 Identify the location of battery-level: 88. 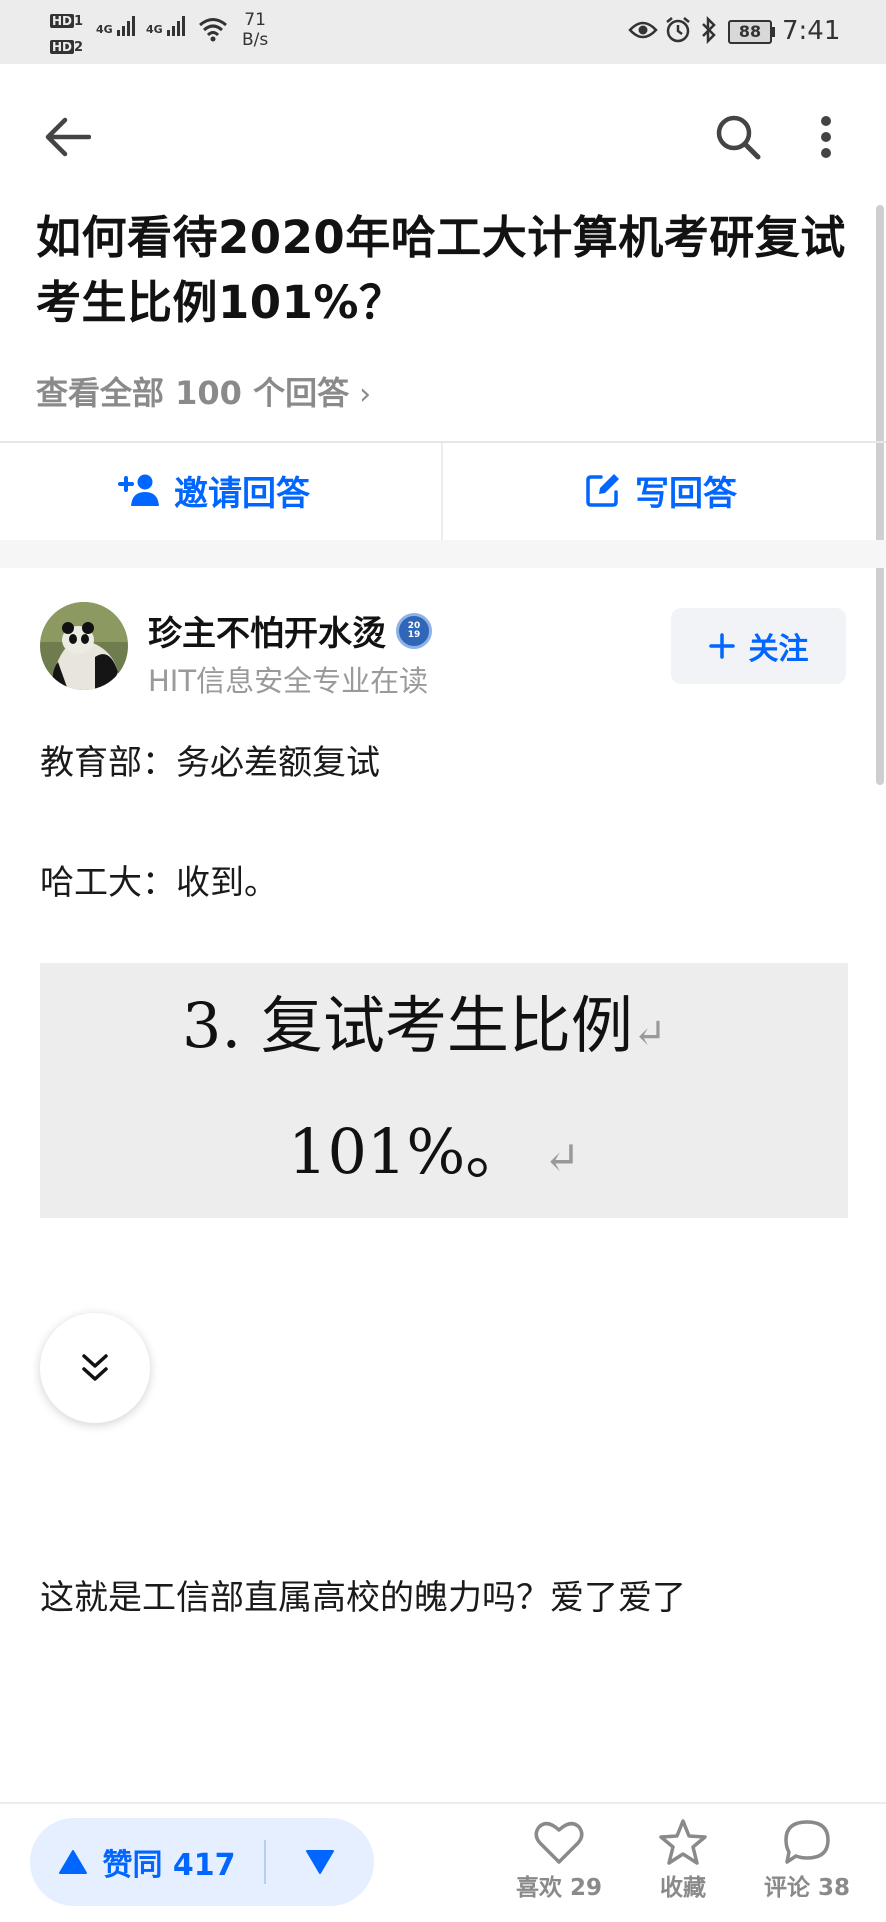
(750, 32).